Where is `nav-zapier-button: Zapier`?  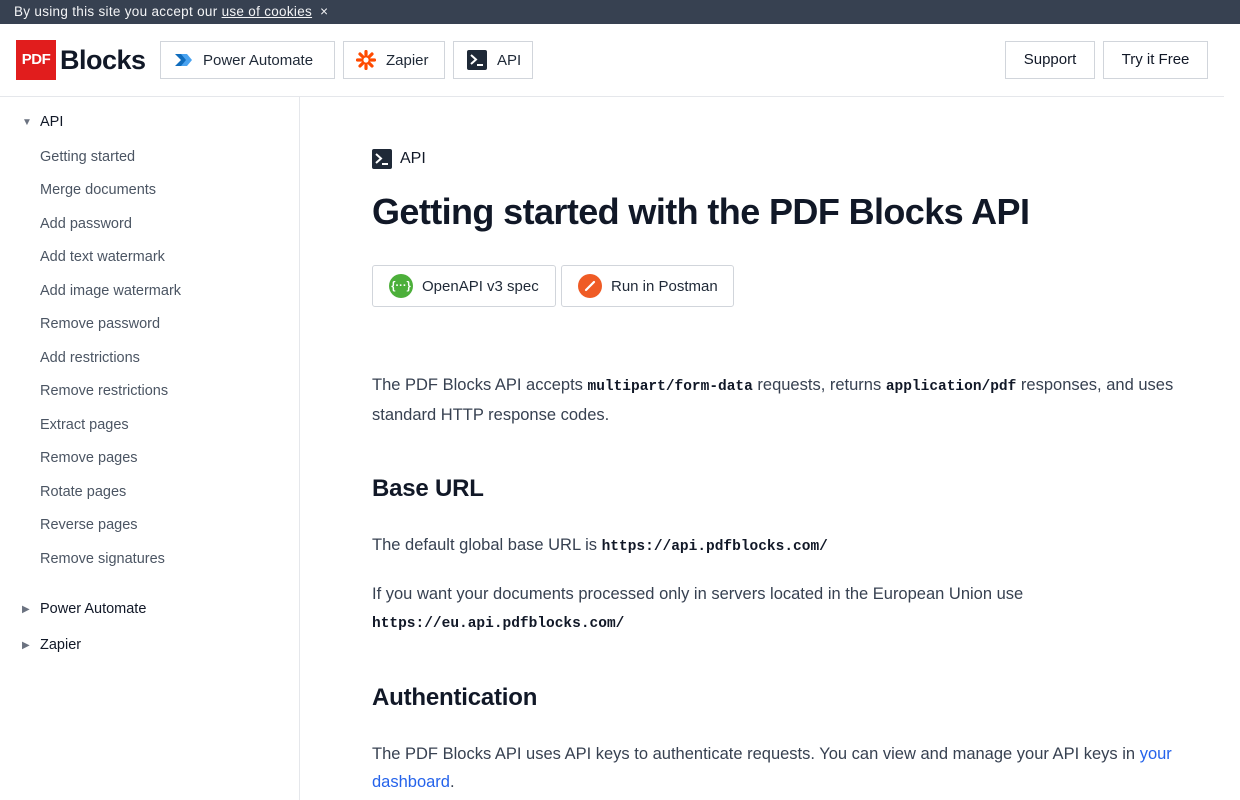 nav-zapier-button: Zapier is located at coordinates (394, 60).